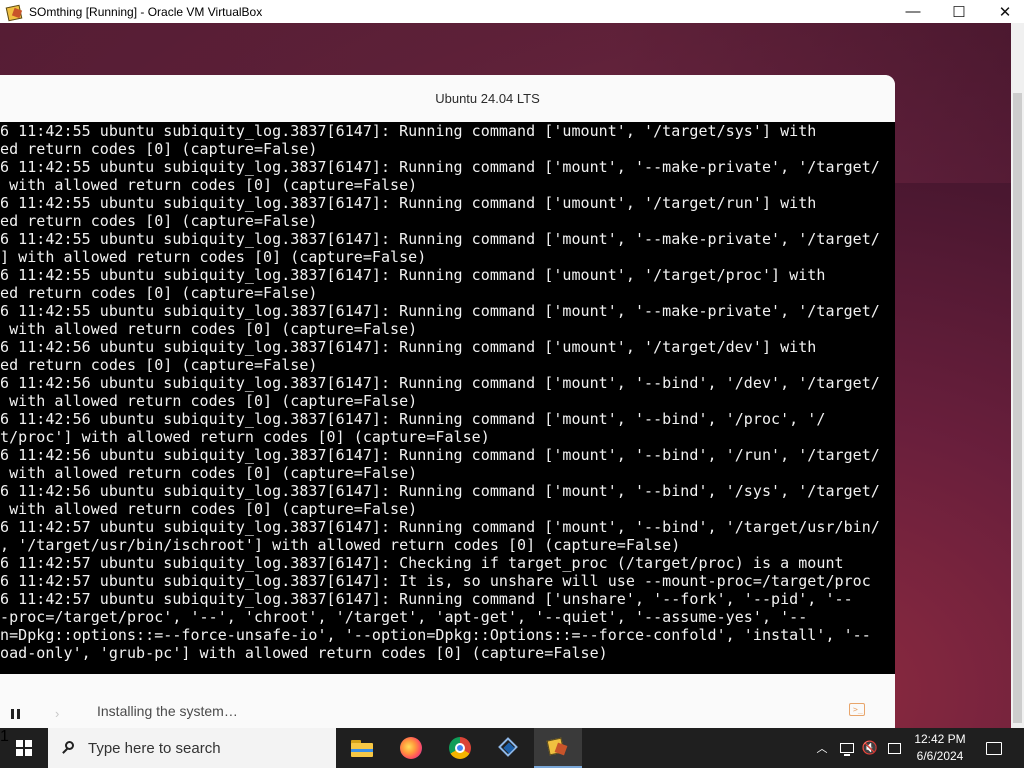  Describe the element at coordinates (847, 748) in the screenshot. I see `network-icon` at that location.